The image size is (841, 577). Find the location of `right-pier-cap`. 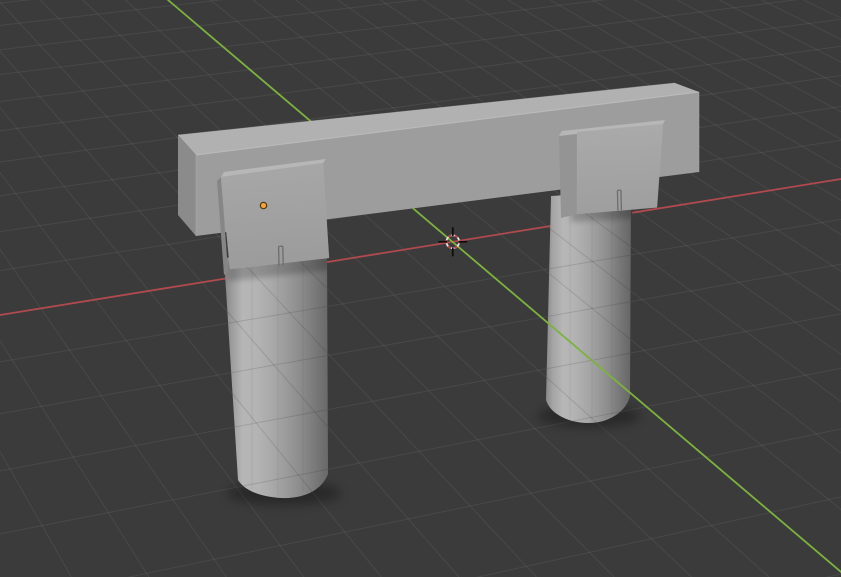

right-pier-cap is located at coordinates (612, 169).